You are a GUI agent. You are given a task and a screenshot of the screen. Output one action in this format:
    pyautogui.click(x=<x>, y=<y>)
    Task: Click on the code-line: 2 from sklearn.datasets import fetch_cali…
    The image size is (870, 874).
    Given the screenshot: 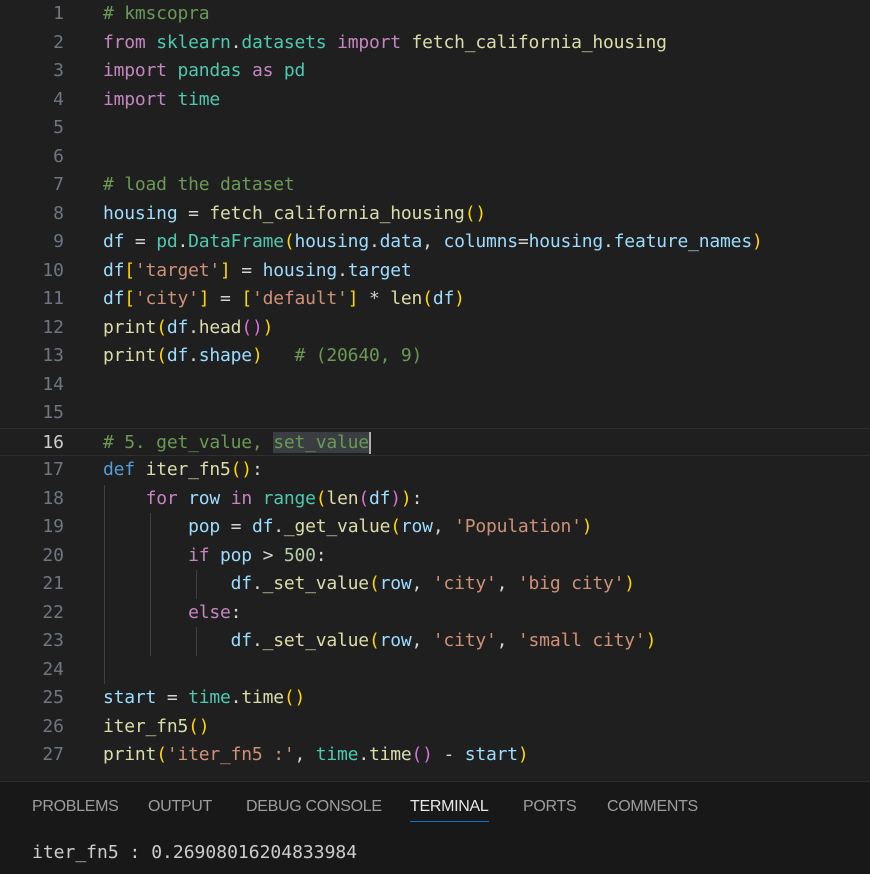 What is the action you would take?
    pyautogui.click(x=435, y=43)
    